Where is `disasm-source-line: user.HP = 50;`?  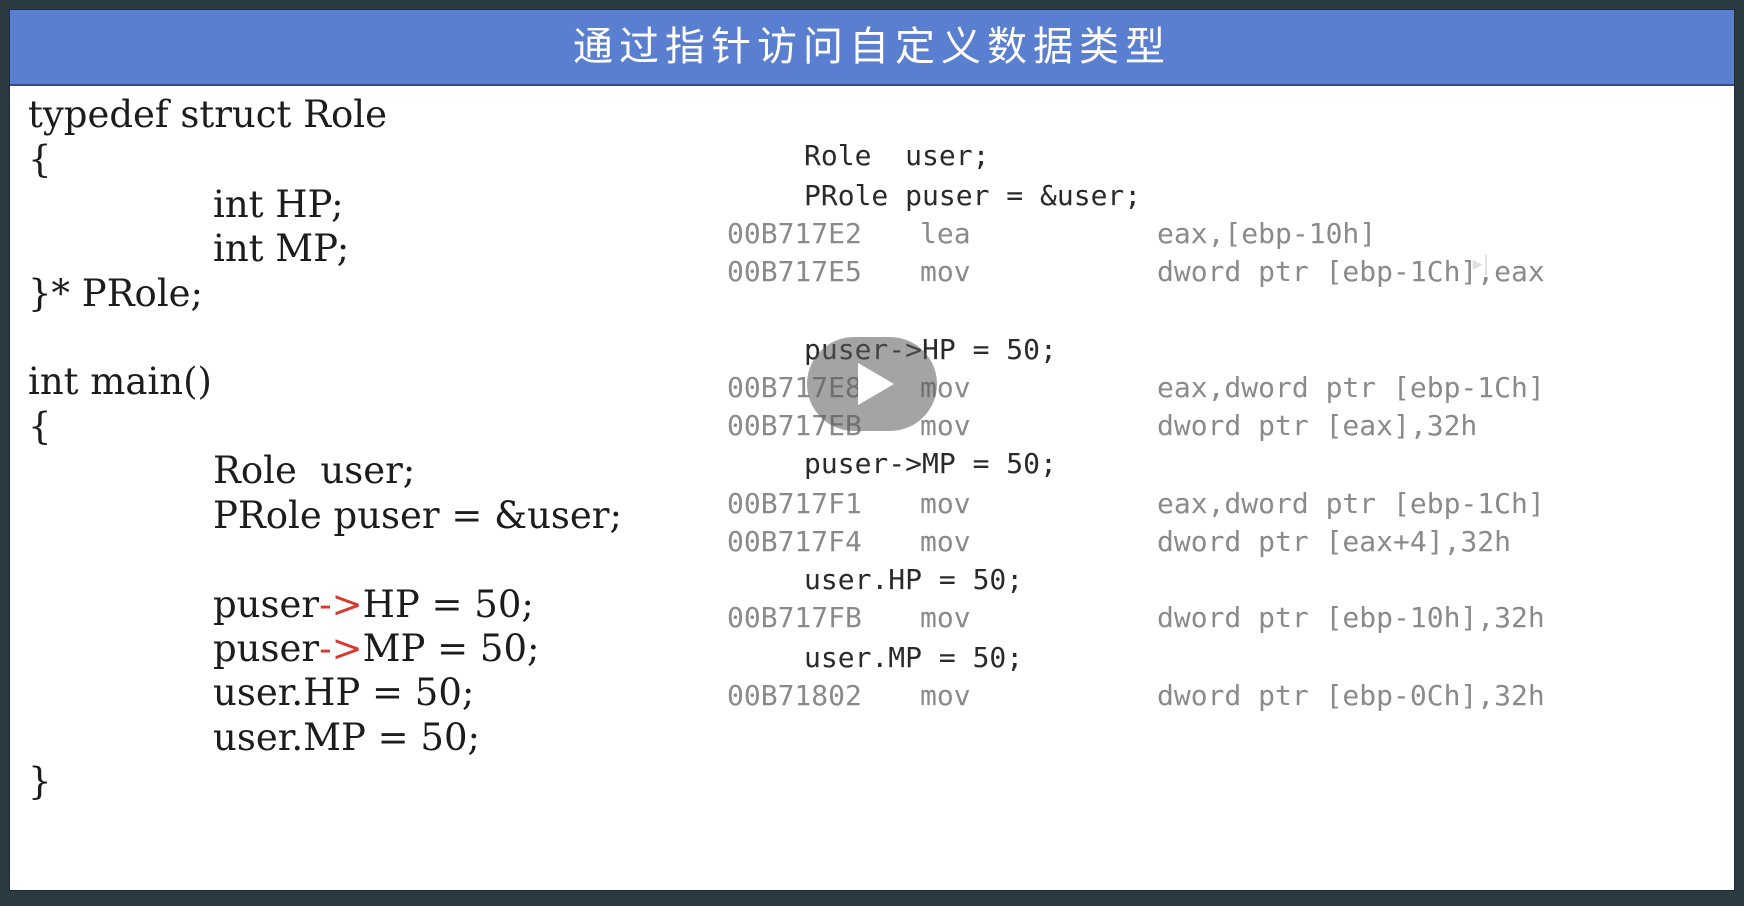
disasm-source-line: user.HP = 50; is located at coordinates (914, 579).